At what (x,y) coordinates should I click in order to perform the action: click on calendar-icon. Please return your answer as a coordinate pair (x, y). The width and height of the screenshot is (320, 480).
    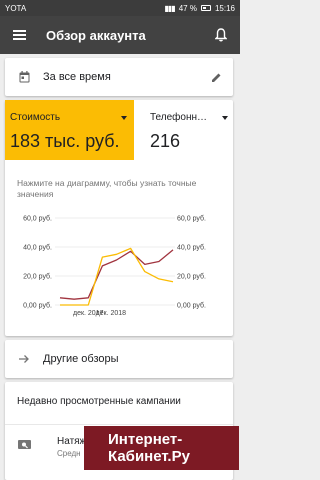
    Looking at the image, I should click on (24, 77).